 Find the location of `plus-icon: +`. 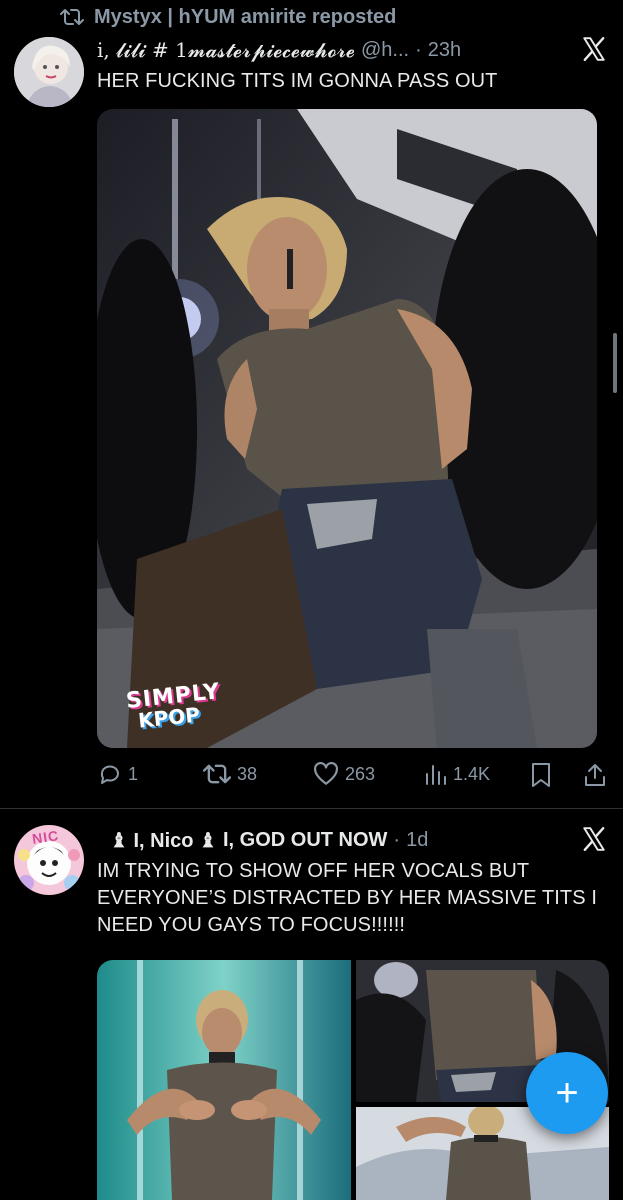

plus-icon: + is located at coordinates (567, 1093).